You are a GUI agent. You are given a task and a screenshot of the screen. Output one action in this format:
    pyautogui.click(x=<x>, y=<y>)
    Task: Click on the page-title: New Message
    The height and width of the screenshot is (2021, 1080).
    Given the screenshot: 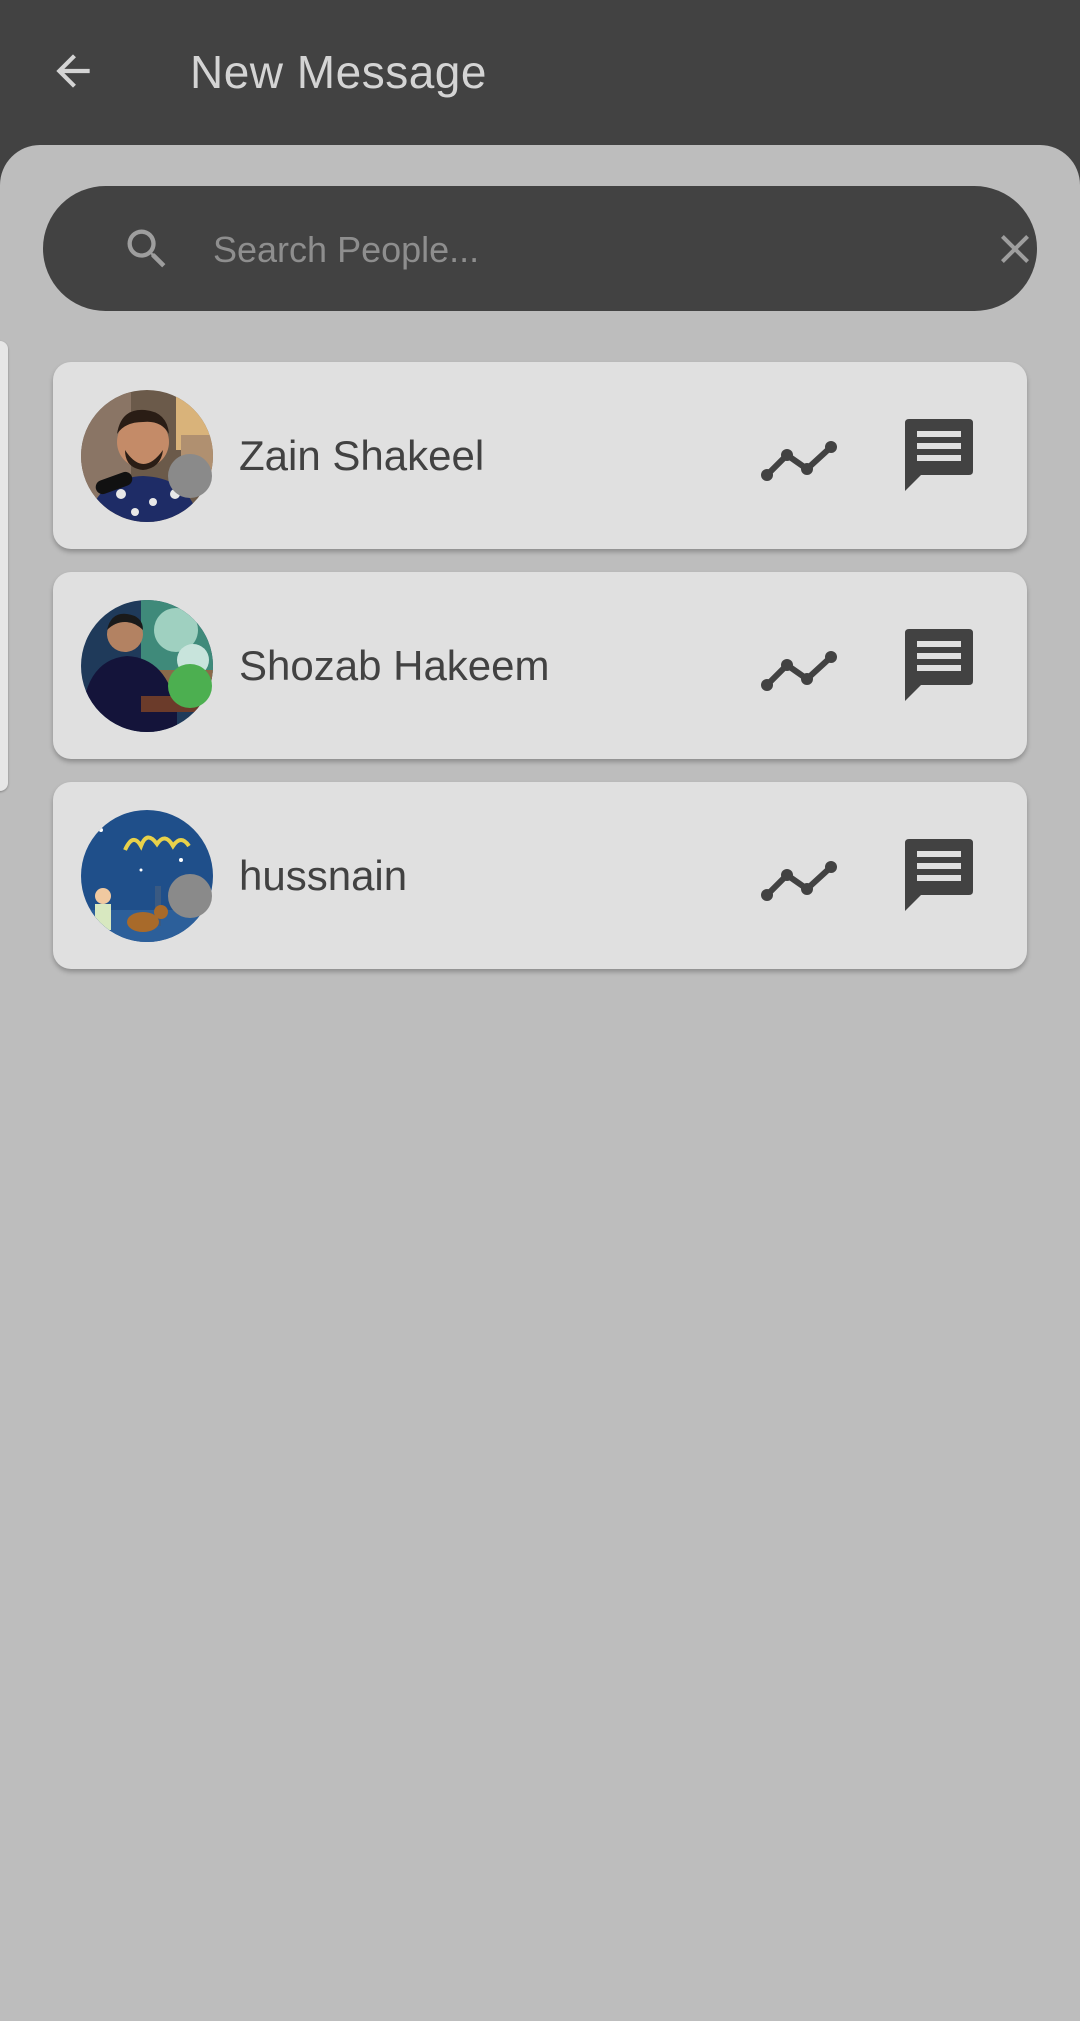 What is the action you would take?
    pyautogui.click(x=338, y=72)
    